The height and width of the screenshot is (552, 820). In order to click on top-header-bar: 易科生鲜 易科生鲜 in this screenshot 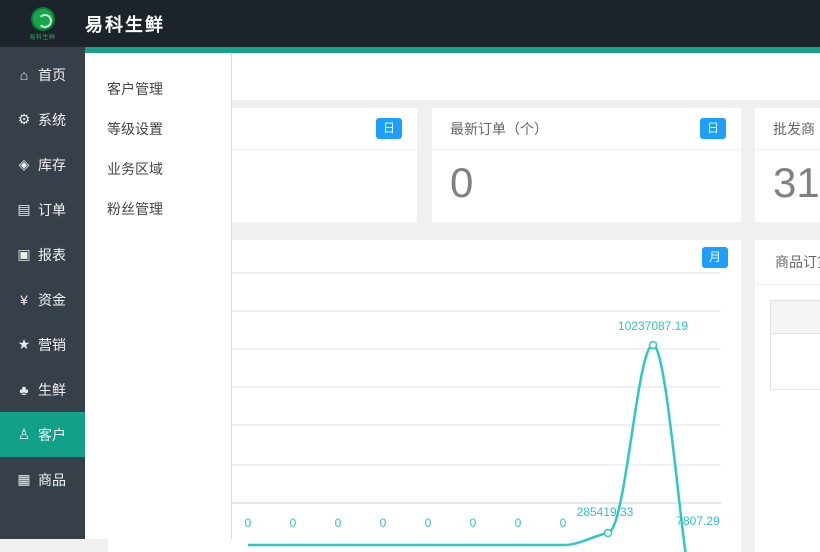, I will do `click(410, 23)`.